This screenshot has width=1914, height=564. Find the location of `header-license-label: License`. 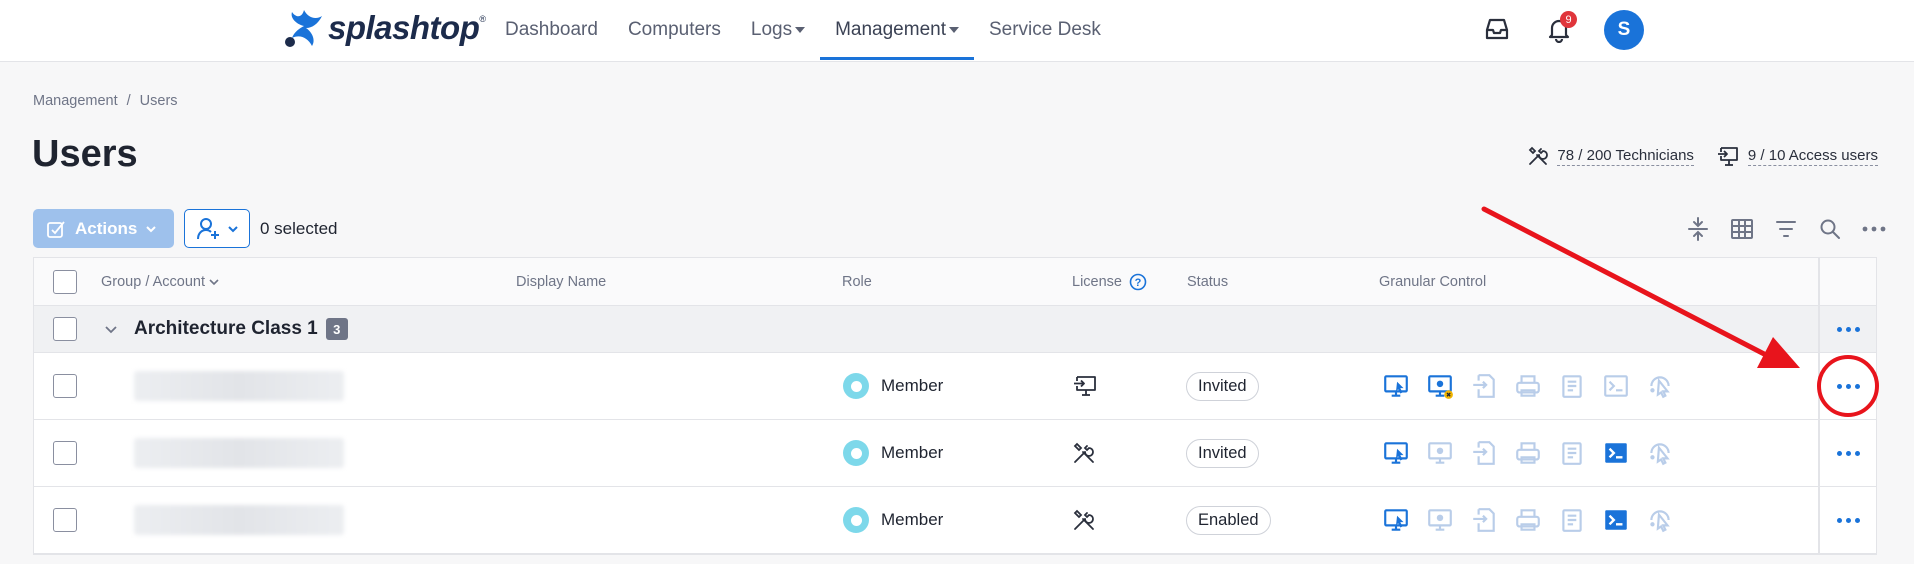

header-license-label: License is located at coordinates (1097, 281).